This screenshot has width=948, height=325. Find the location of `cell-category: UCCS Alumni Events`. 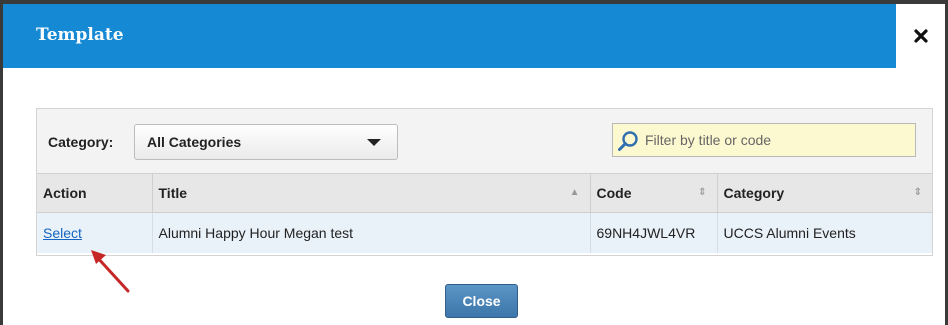

cell-category: UCCS Alumni Events is located at coordinates (824, 232).